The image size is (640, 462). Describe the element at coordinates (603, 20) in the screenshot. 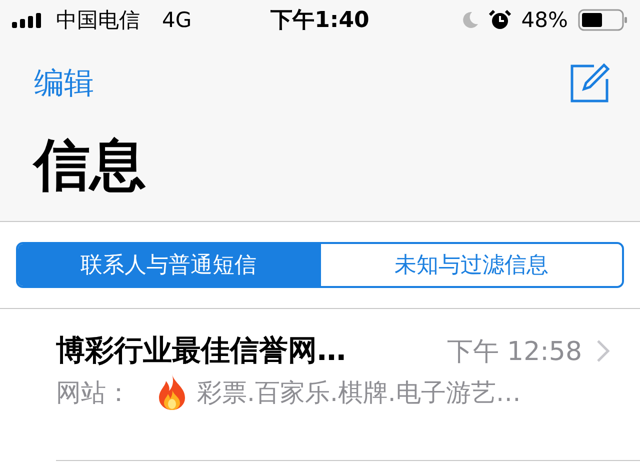

I see `battery-icon` at that location.